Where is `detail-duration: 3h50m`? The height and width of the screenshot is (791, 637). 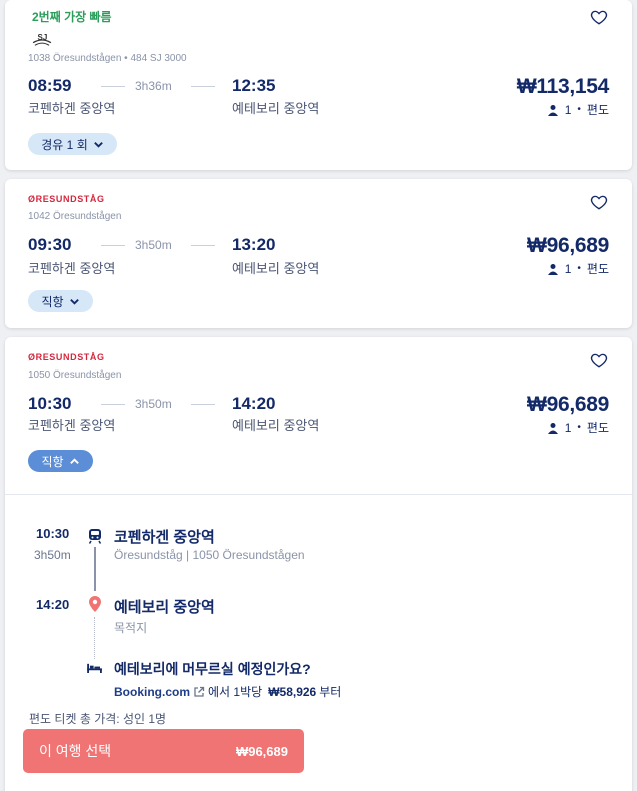 detail-duration: 3h50m is located at coordinates (52, 555).